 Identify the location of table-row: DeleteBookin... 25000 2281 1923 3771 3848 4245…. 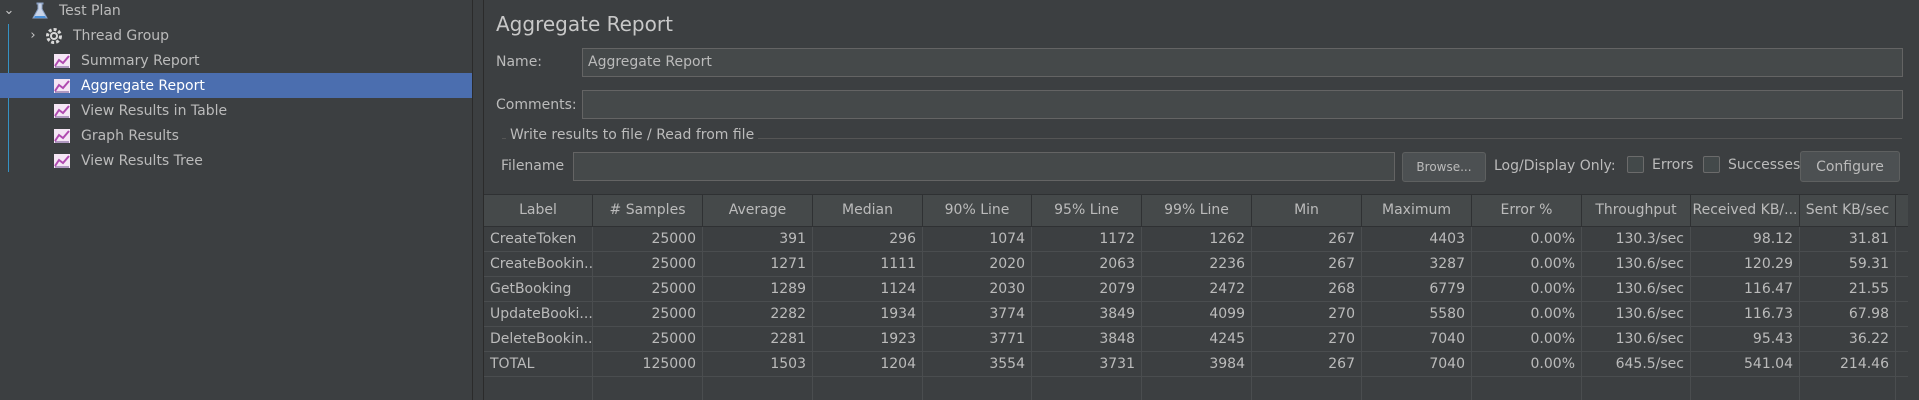
(1196, 339).